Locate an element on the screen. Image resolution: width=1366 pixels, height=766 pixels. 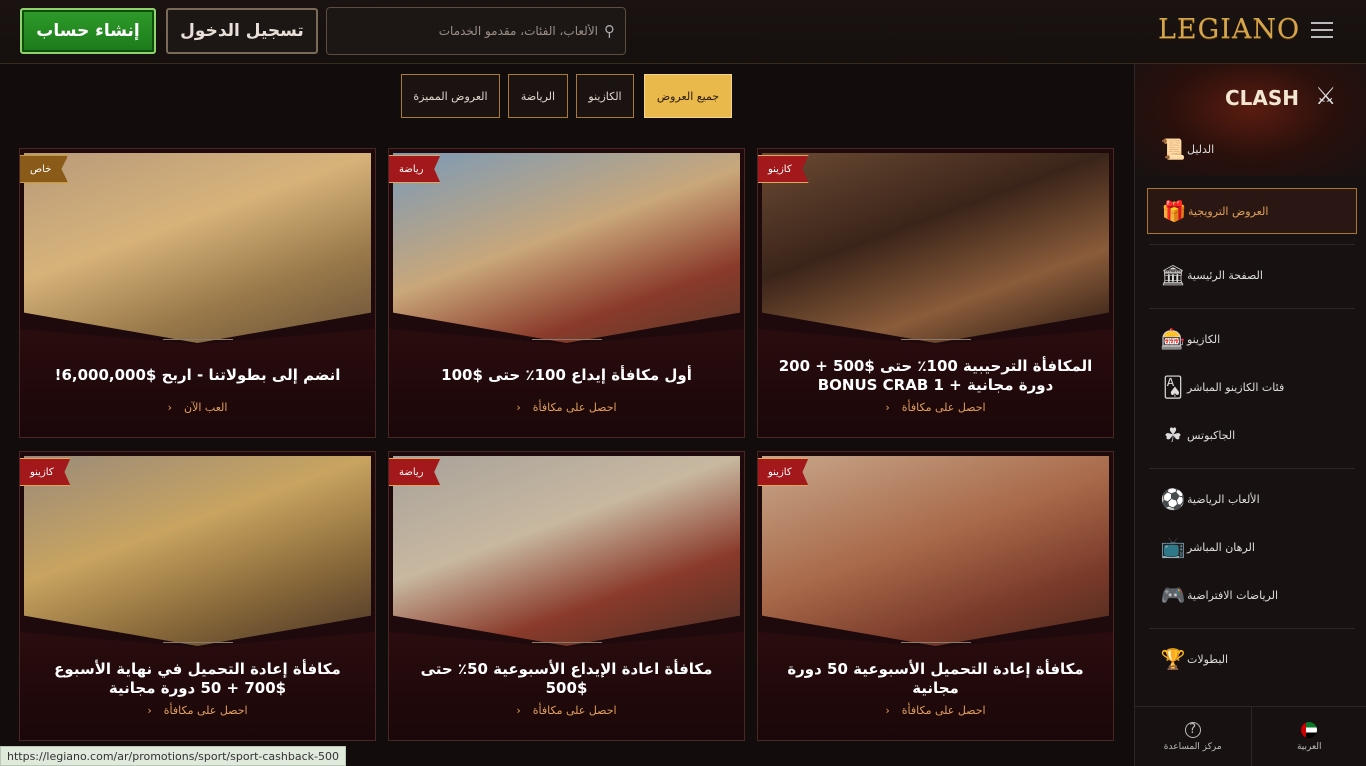
sidebar-item-label: فئات الكازينو المباشر is located at coordinates (1236, 387).